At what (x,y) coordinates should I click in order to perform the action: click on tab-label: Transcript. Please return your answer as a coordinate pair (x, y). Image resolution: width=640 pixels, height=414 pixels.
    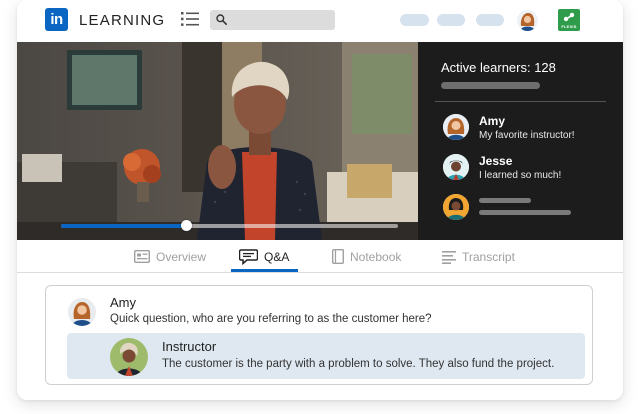
    Looking at the image, I should click on (488, 256).